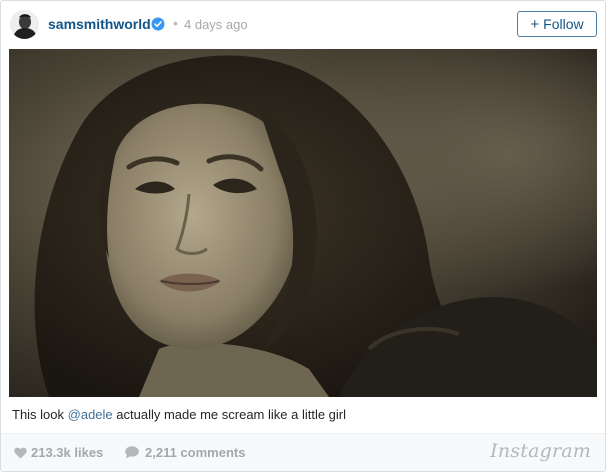 The height and width of the screenshot is (472, 606). Describe the element at coordinates (216, 24) in the screenshot. I see `post-timestamp: 4 days ago` at that location.